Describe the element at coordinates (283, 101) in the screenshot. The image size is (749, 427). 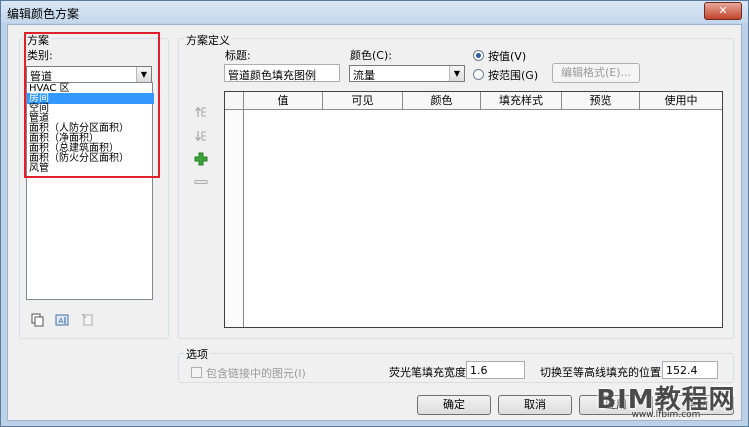
I see `column-header-value: 值` at that location.